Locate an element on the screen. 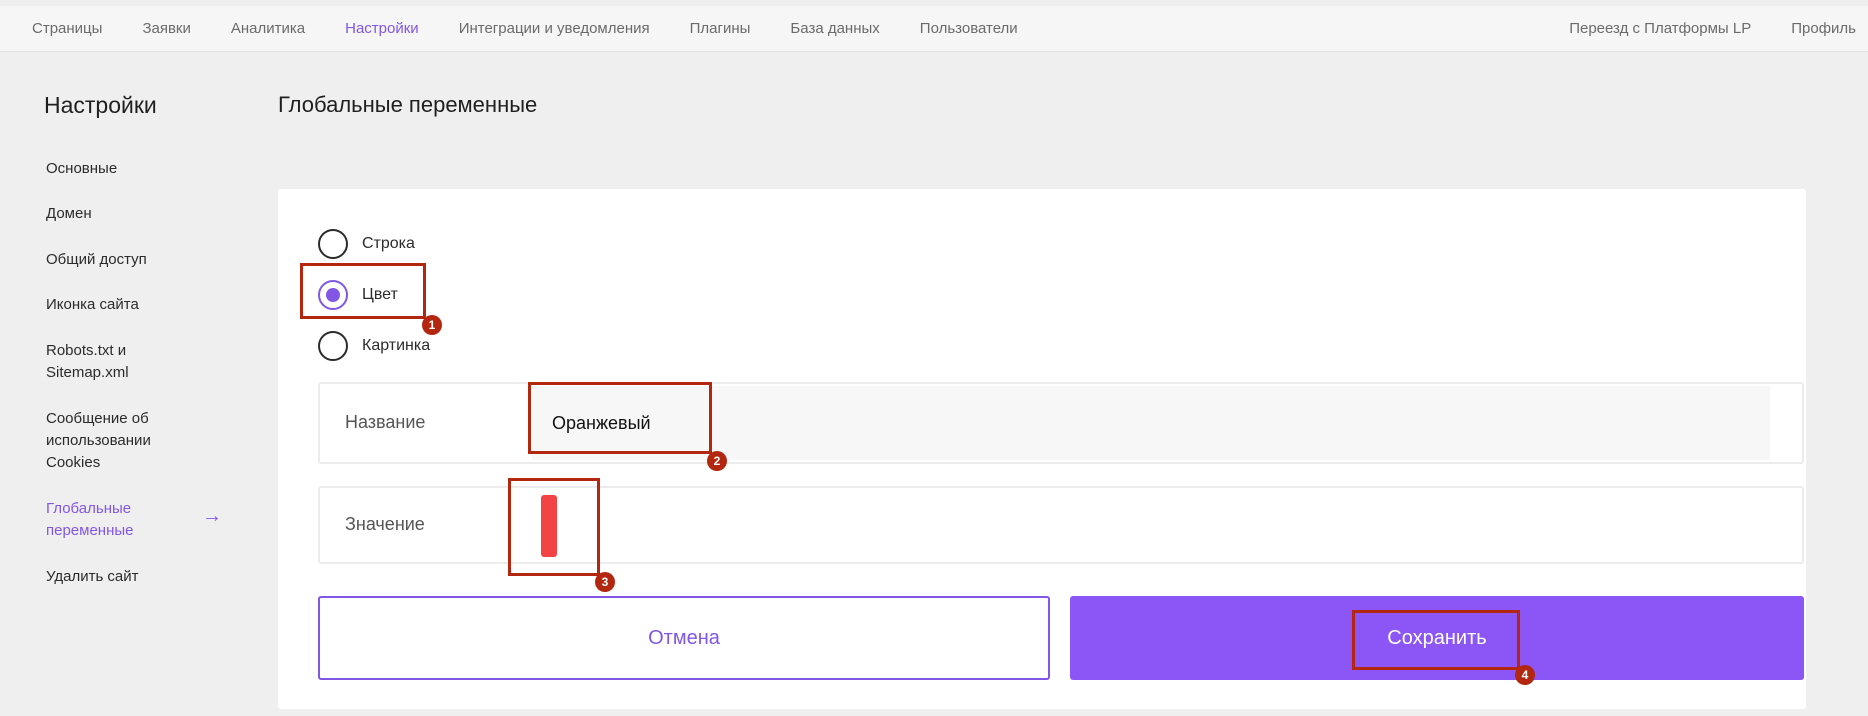  cancel-button: Отмена is located at coordinates (684, 638).